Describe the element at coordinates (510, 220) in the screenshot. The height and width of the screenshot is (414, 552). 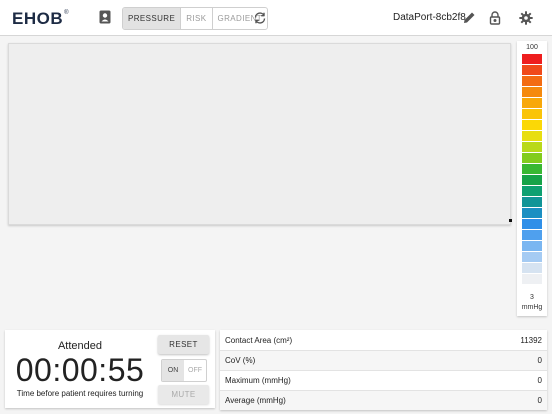
I see `map-resize-handle` at that location.